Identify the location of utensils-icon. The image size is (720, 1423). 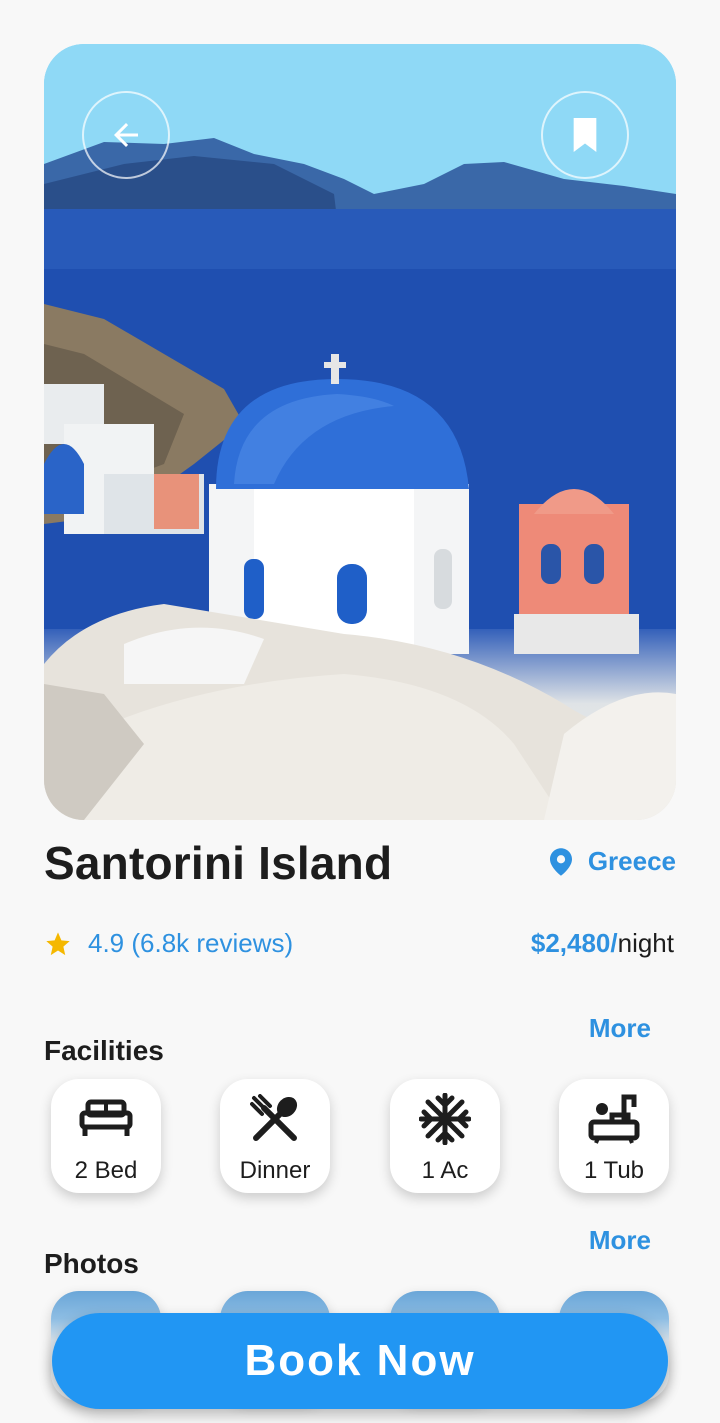
(275, 1119).